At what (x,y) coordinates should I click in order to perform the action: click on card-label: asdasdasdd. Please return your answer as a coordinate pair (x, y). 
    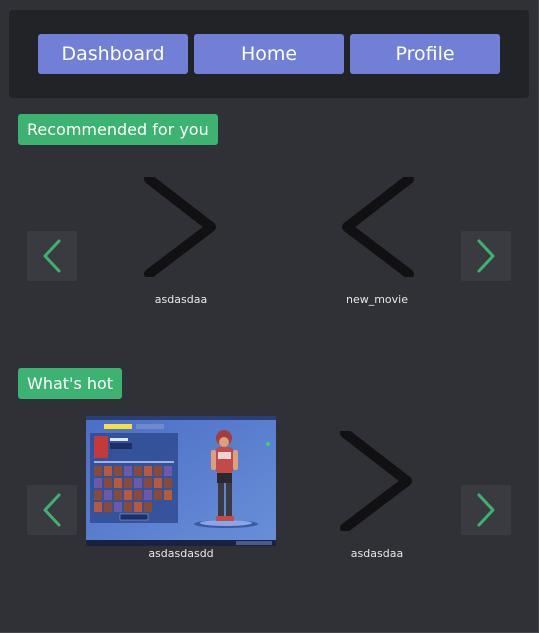
    Looking at the image, I should click on (181, 553).